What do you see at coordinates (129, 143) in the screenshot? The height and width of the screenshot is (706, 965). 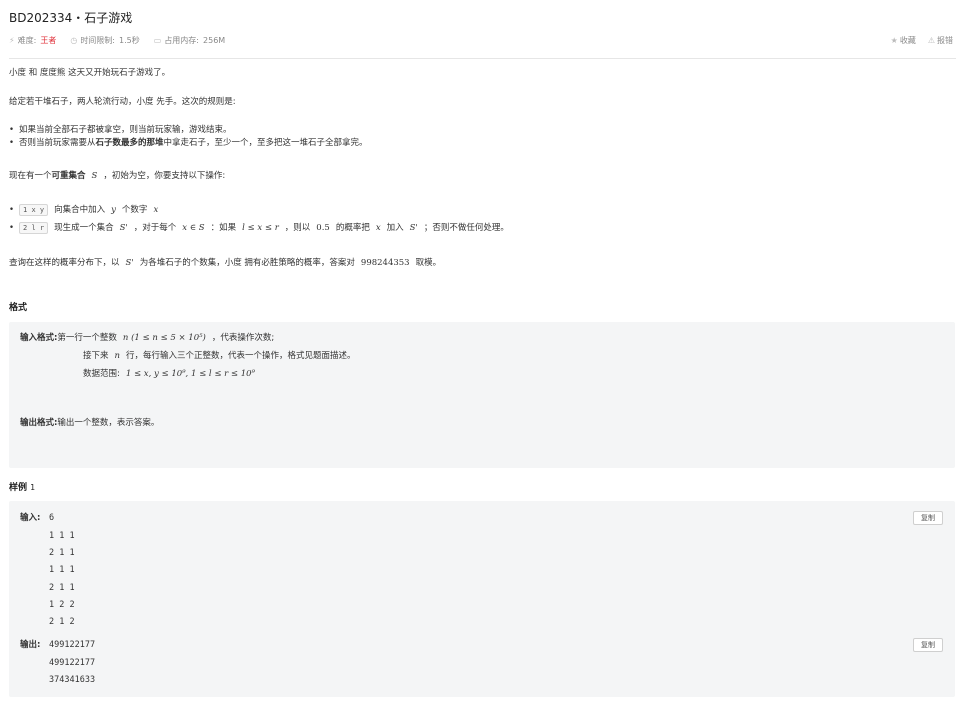 I see `rule-bullet-2-bold: 石子数最多的那堆` at bounding box center [129, 143].